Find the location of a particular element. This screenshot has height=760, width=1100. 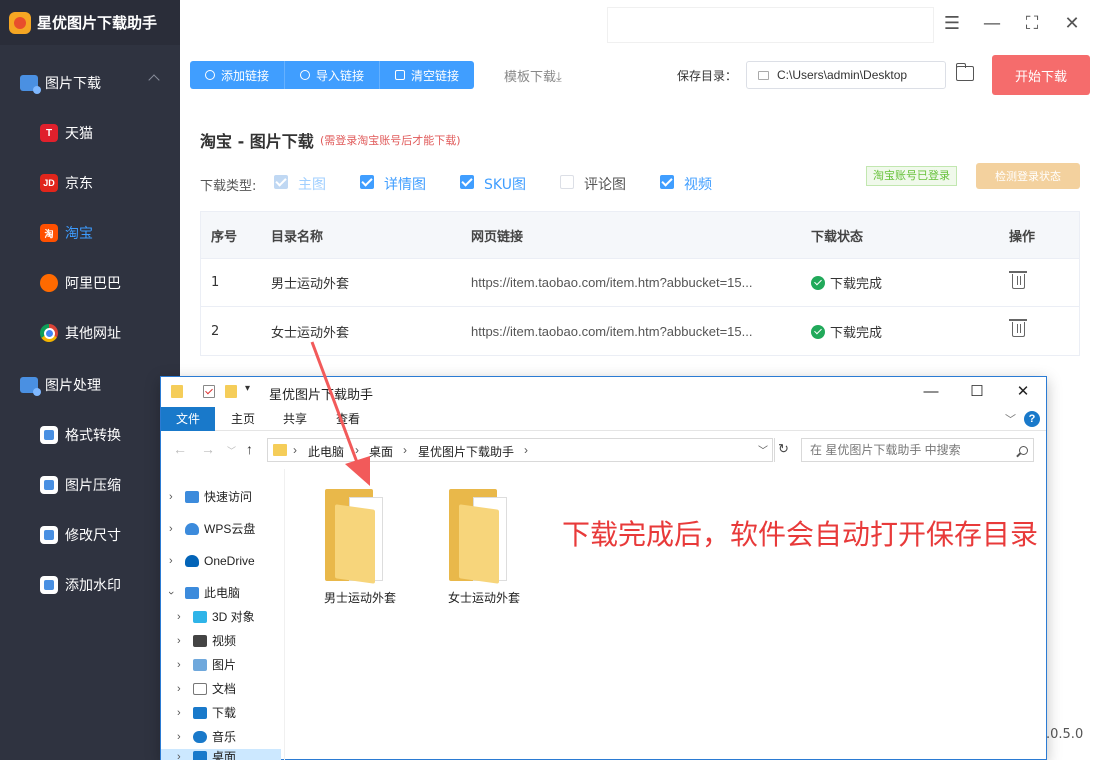

sidebar-item-resize: 修改尺寸 is located at coordinates (90, 535).